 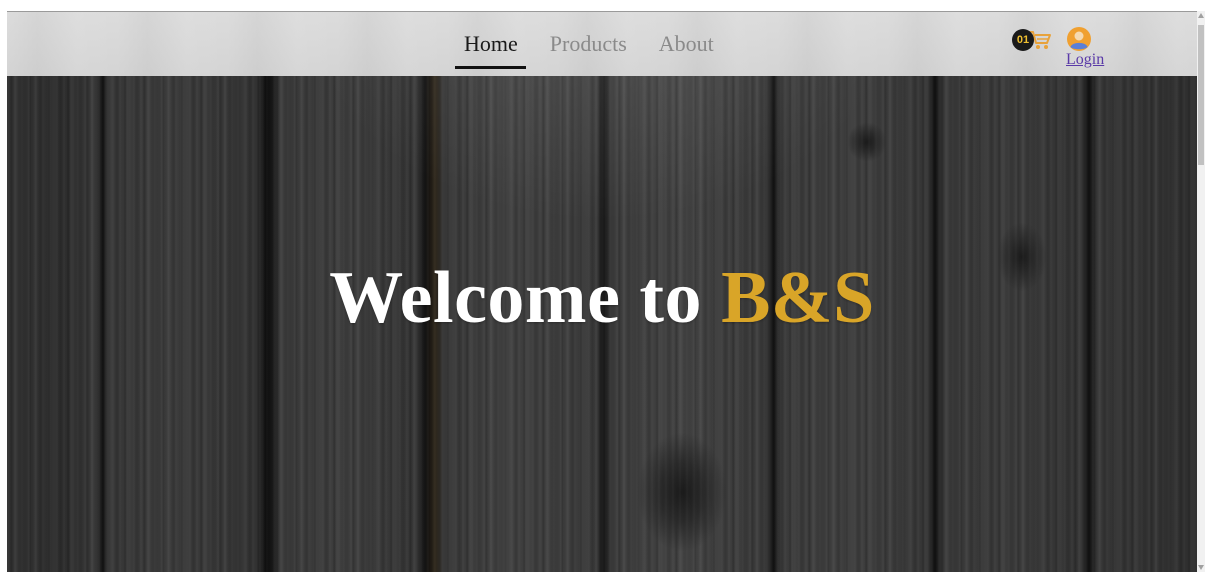 I want to click on user-account: Login, so click(x=1087, y=49).